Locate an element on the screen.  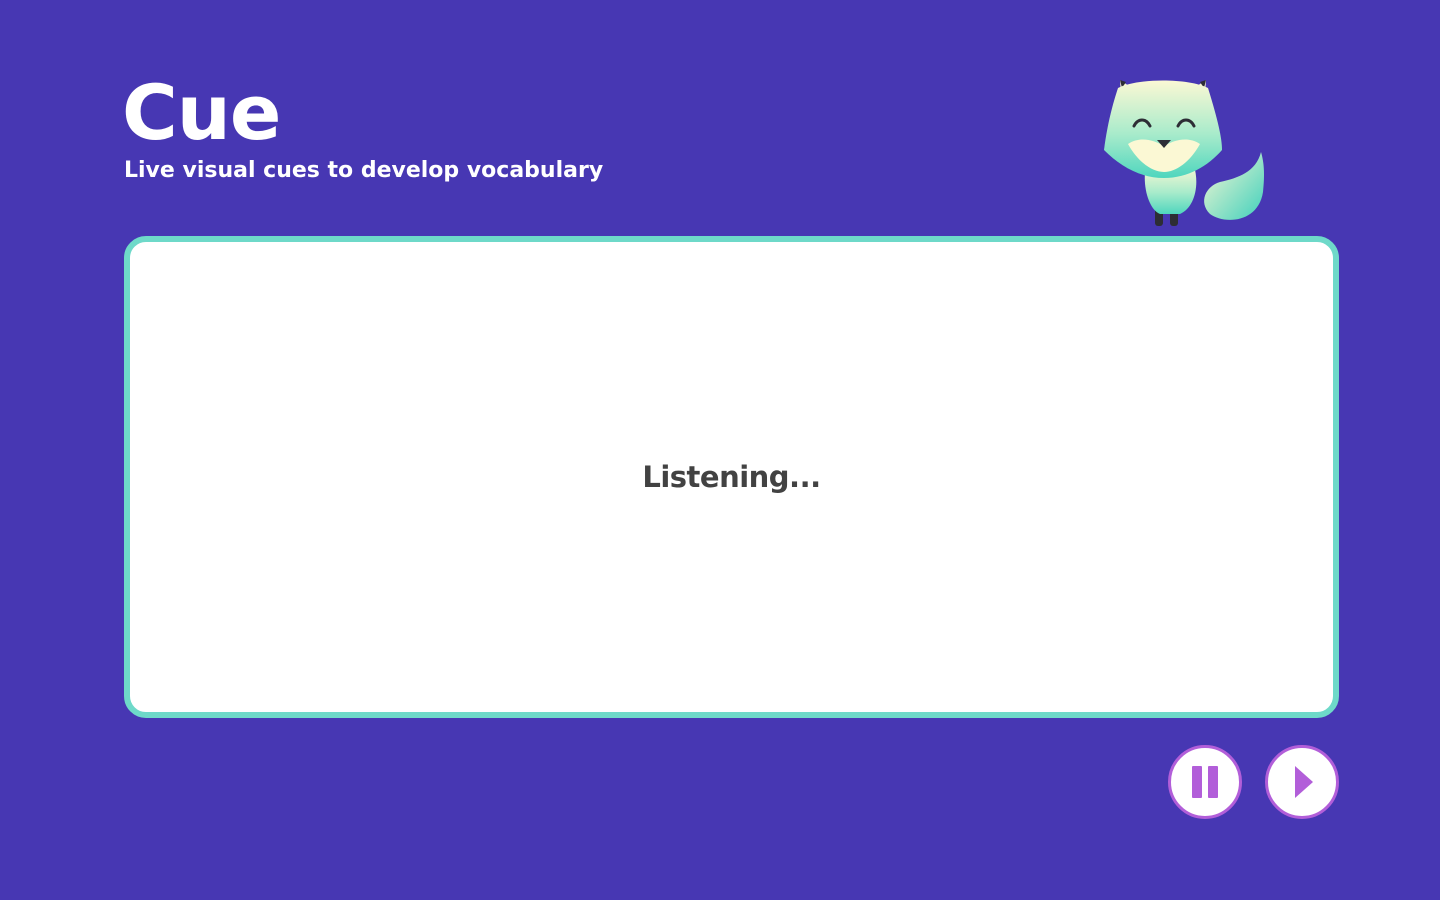
pause-button is located at coordinates (1205, 782).